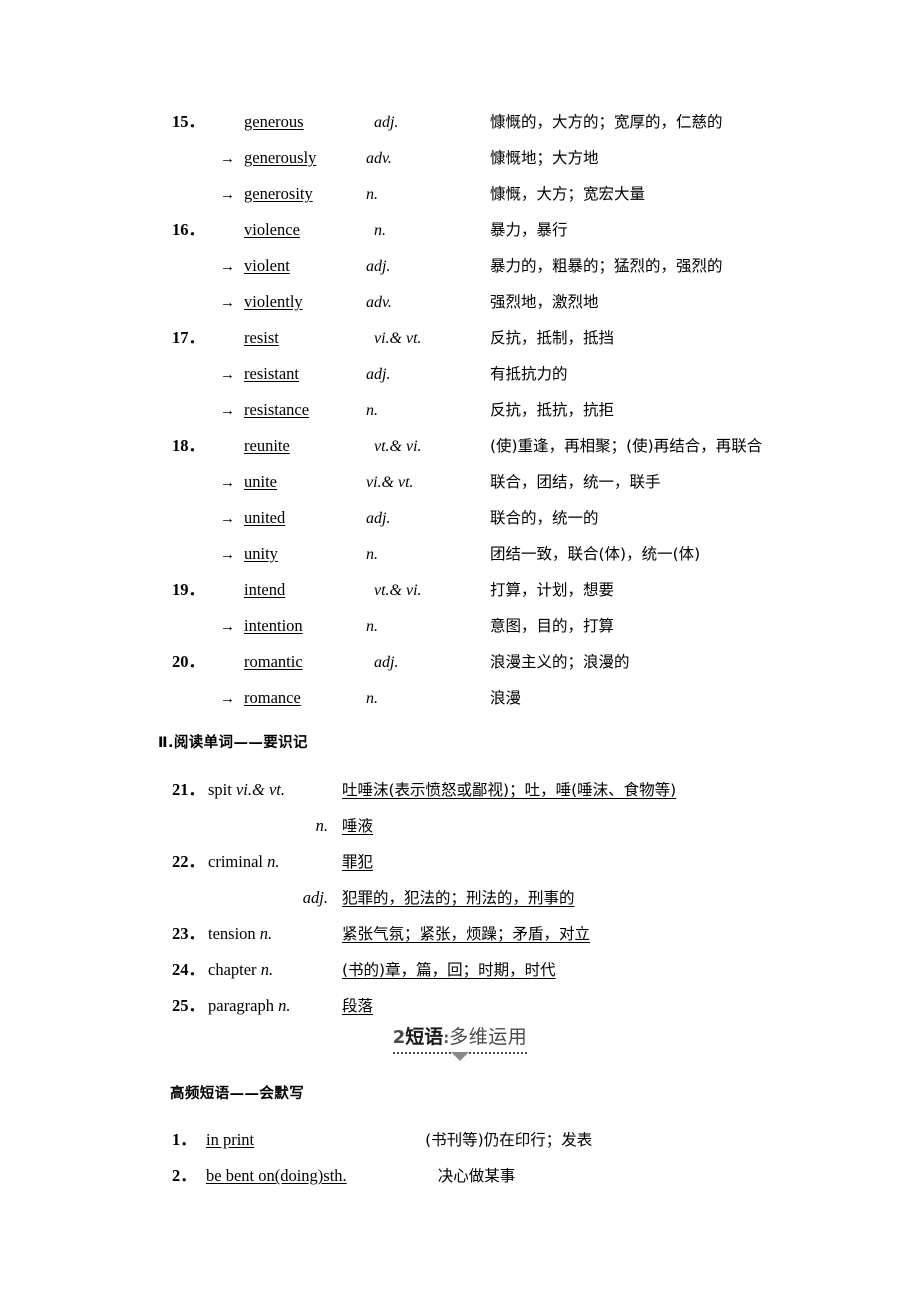 This screenshot has height=1302, width=920. I want to click on entry-definition: 有抵抗力的, so click(529, 374).